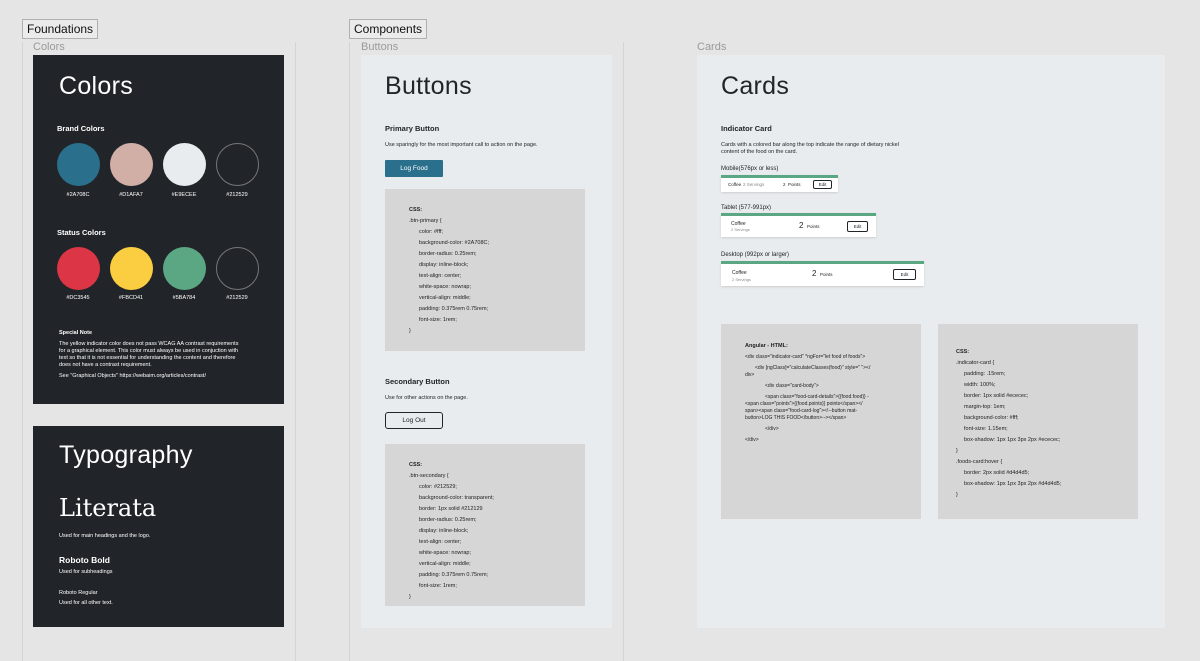 The image size is (1200, 661). Describe the element at coordinates (792, 386) in the screenshot. I see `code-line: <div class="card-body">` at that location.